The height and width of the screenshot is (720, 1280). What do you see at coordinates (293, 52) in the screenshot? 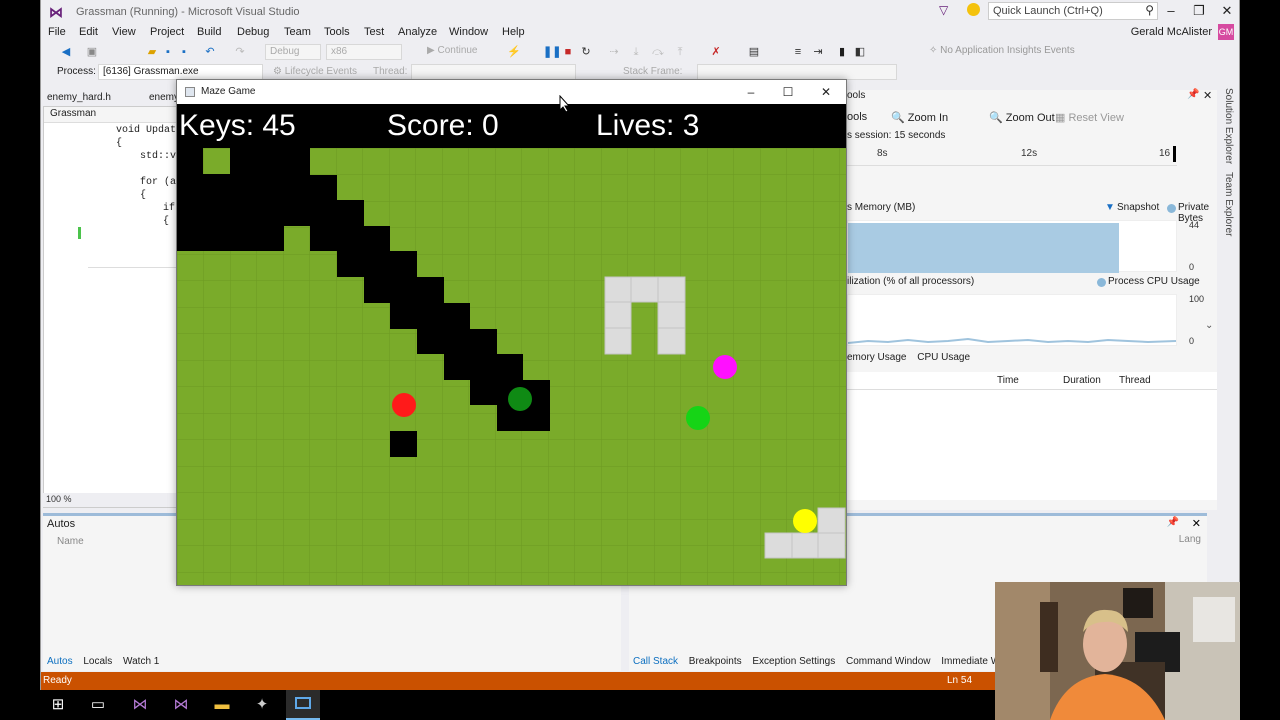
I see `config-dropdown: Debug` at bounding box center [293, 52].